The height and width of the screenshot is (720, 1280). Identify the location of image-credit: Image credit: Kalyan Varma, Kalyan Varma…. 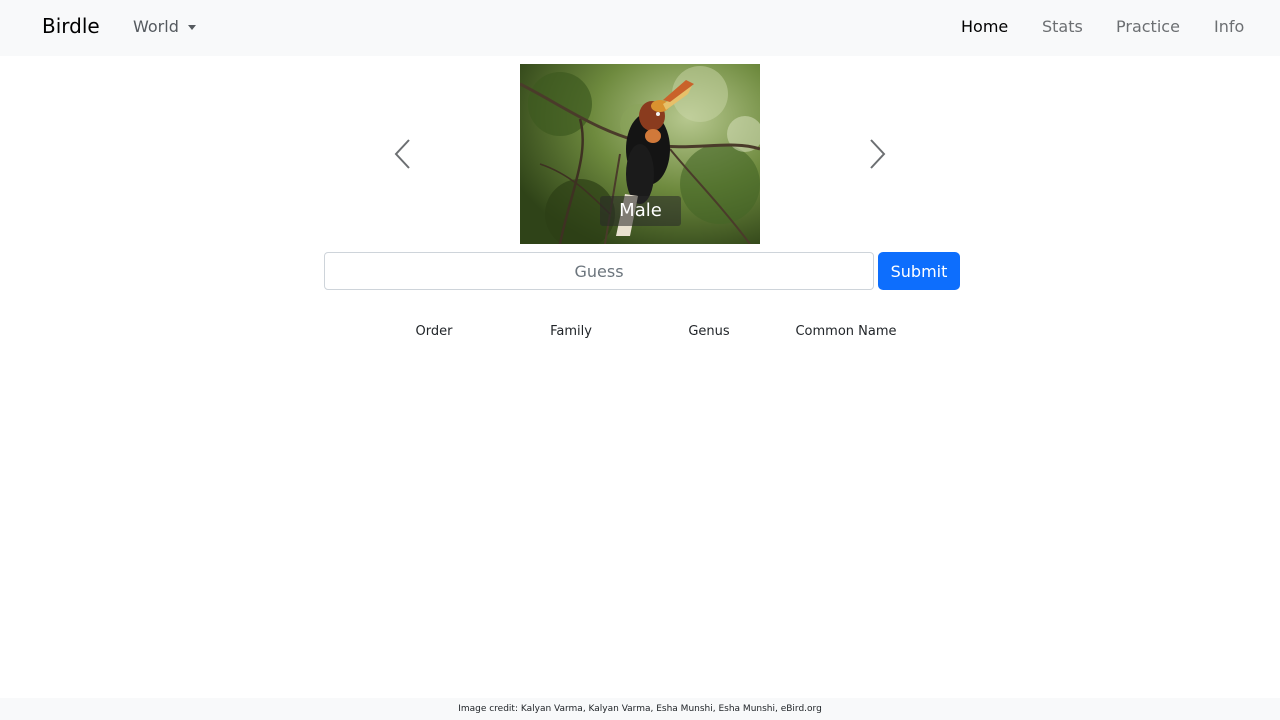
(640, 709).